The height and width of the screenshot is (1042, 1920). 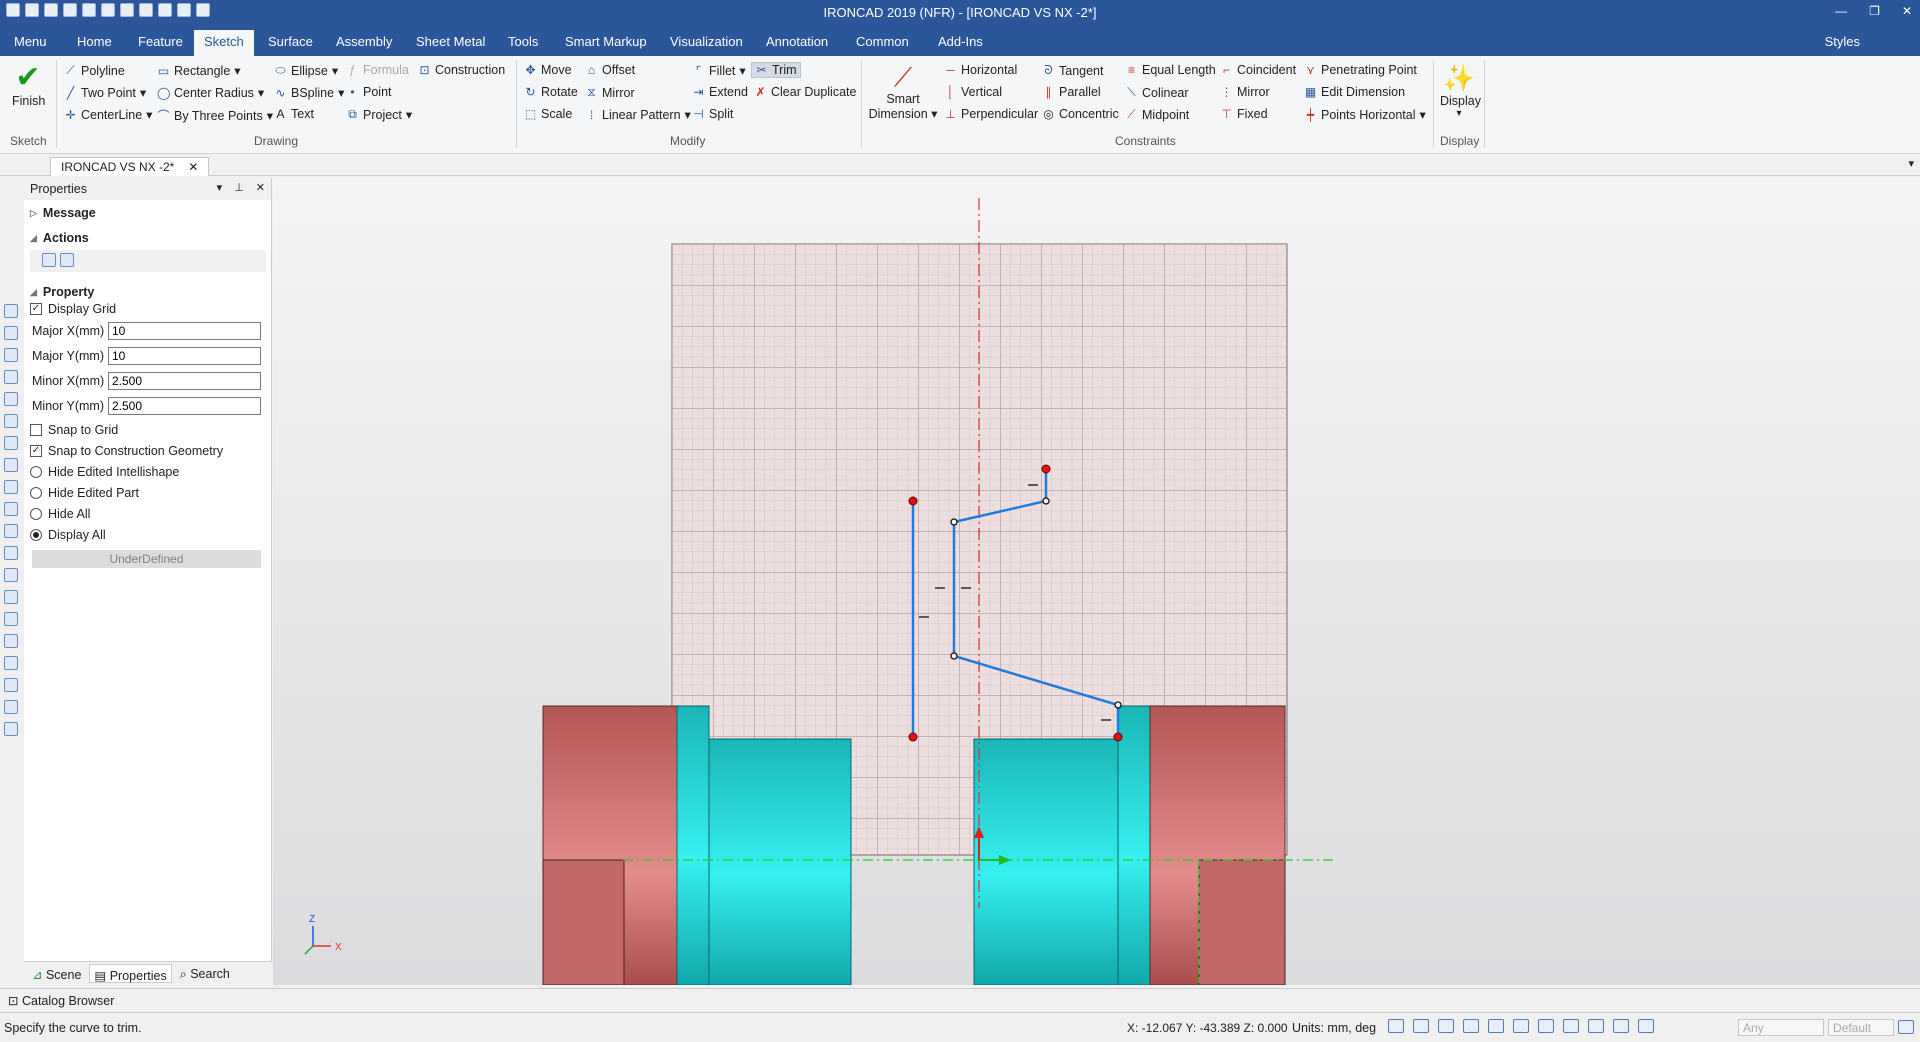 I want to click on mirror-button: ⧖ Mirror, so click(x=609, y=92).